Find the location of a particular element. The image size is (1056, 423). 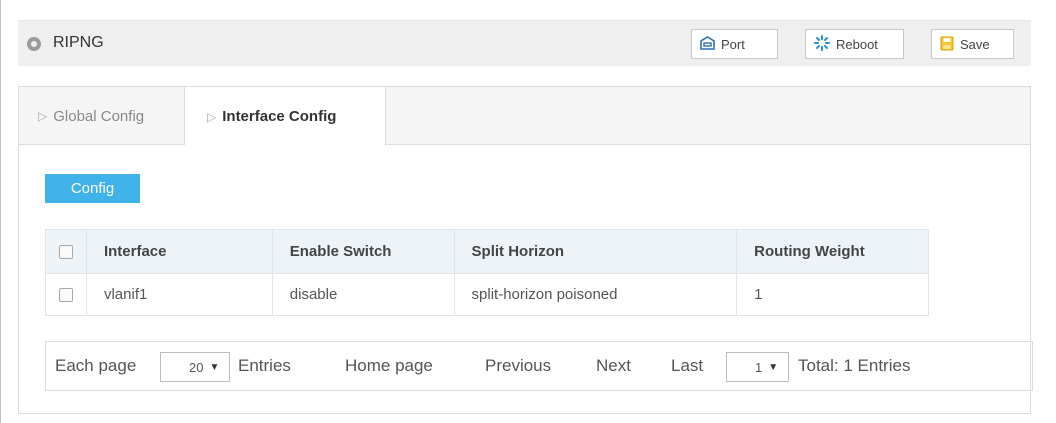

previous-page-link: Previous is located at coordinates (518, 366).